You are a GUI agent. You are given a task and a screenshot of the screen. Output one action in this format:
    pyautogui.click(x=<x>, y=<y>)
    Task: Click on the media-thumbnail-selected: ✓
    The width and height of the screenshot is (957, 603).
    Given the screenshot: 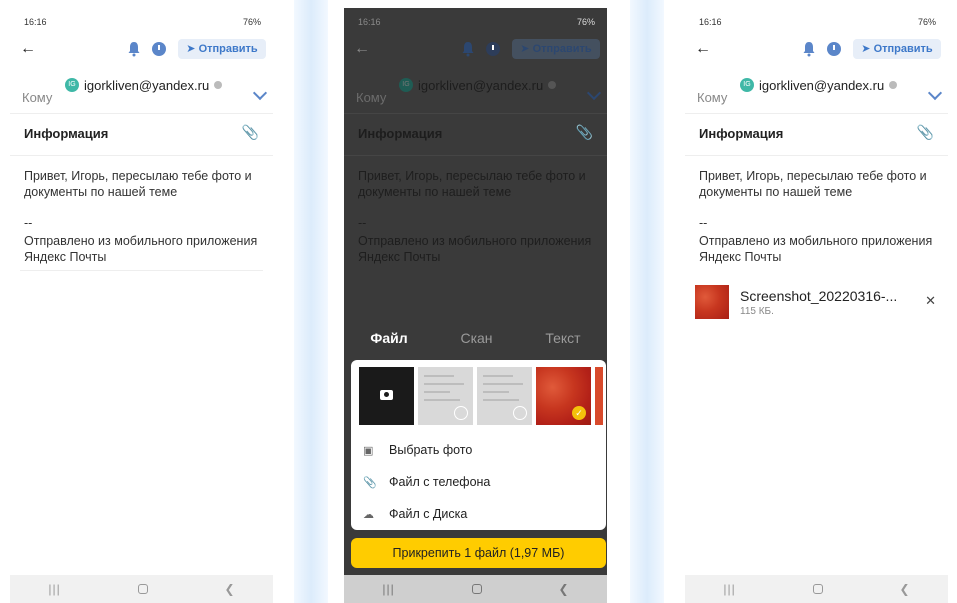 What is the action you would take?
    pyautogui.click(x=563, y=396)
    